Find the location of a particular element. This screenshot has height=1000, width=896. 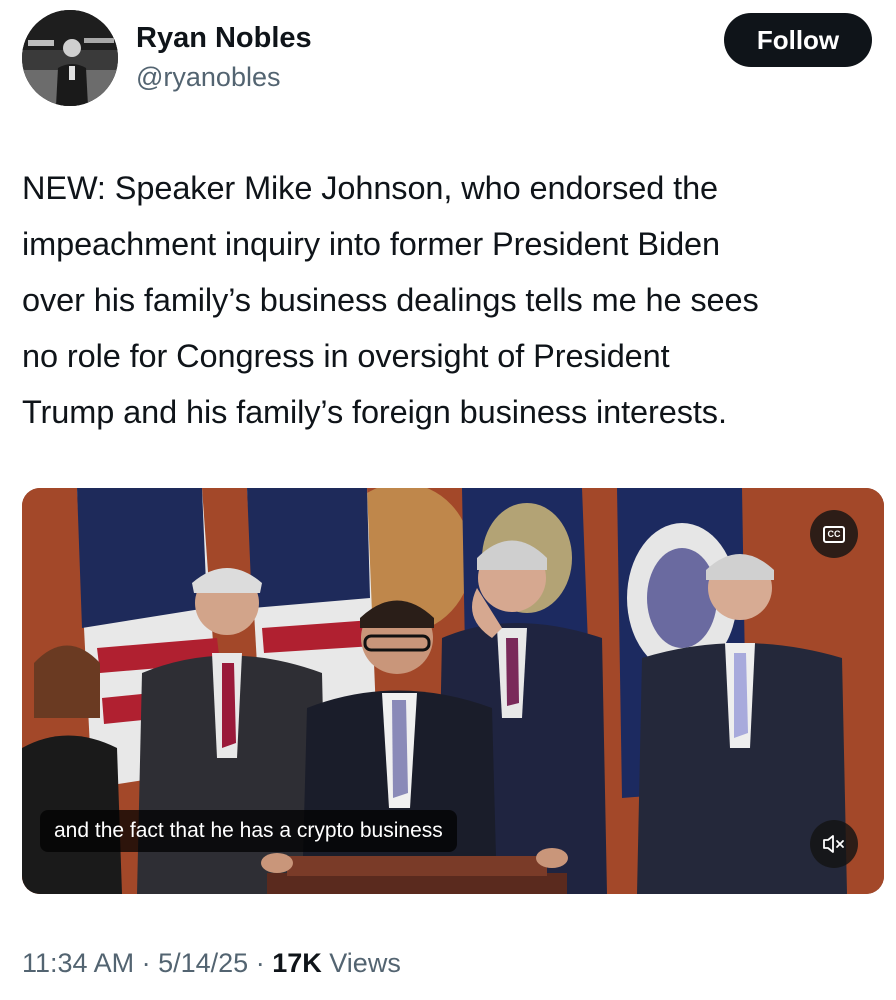

avatar is located at coordinates (70, 58).